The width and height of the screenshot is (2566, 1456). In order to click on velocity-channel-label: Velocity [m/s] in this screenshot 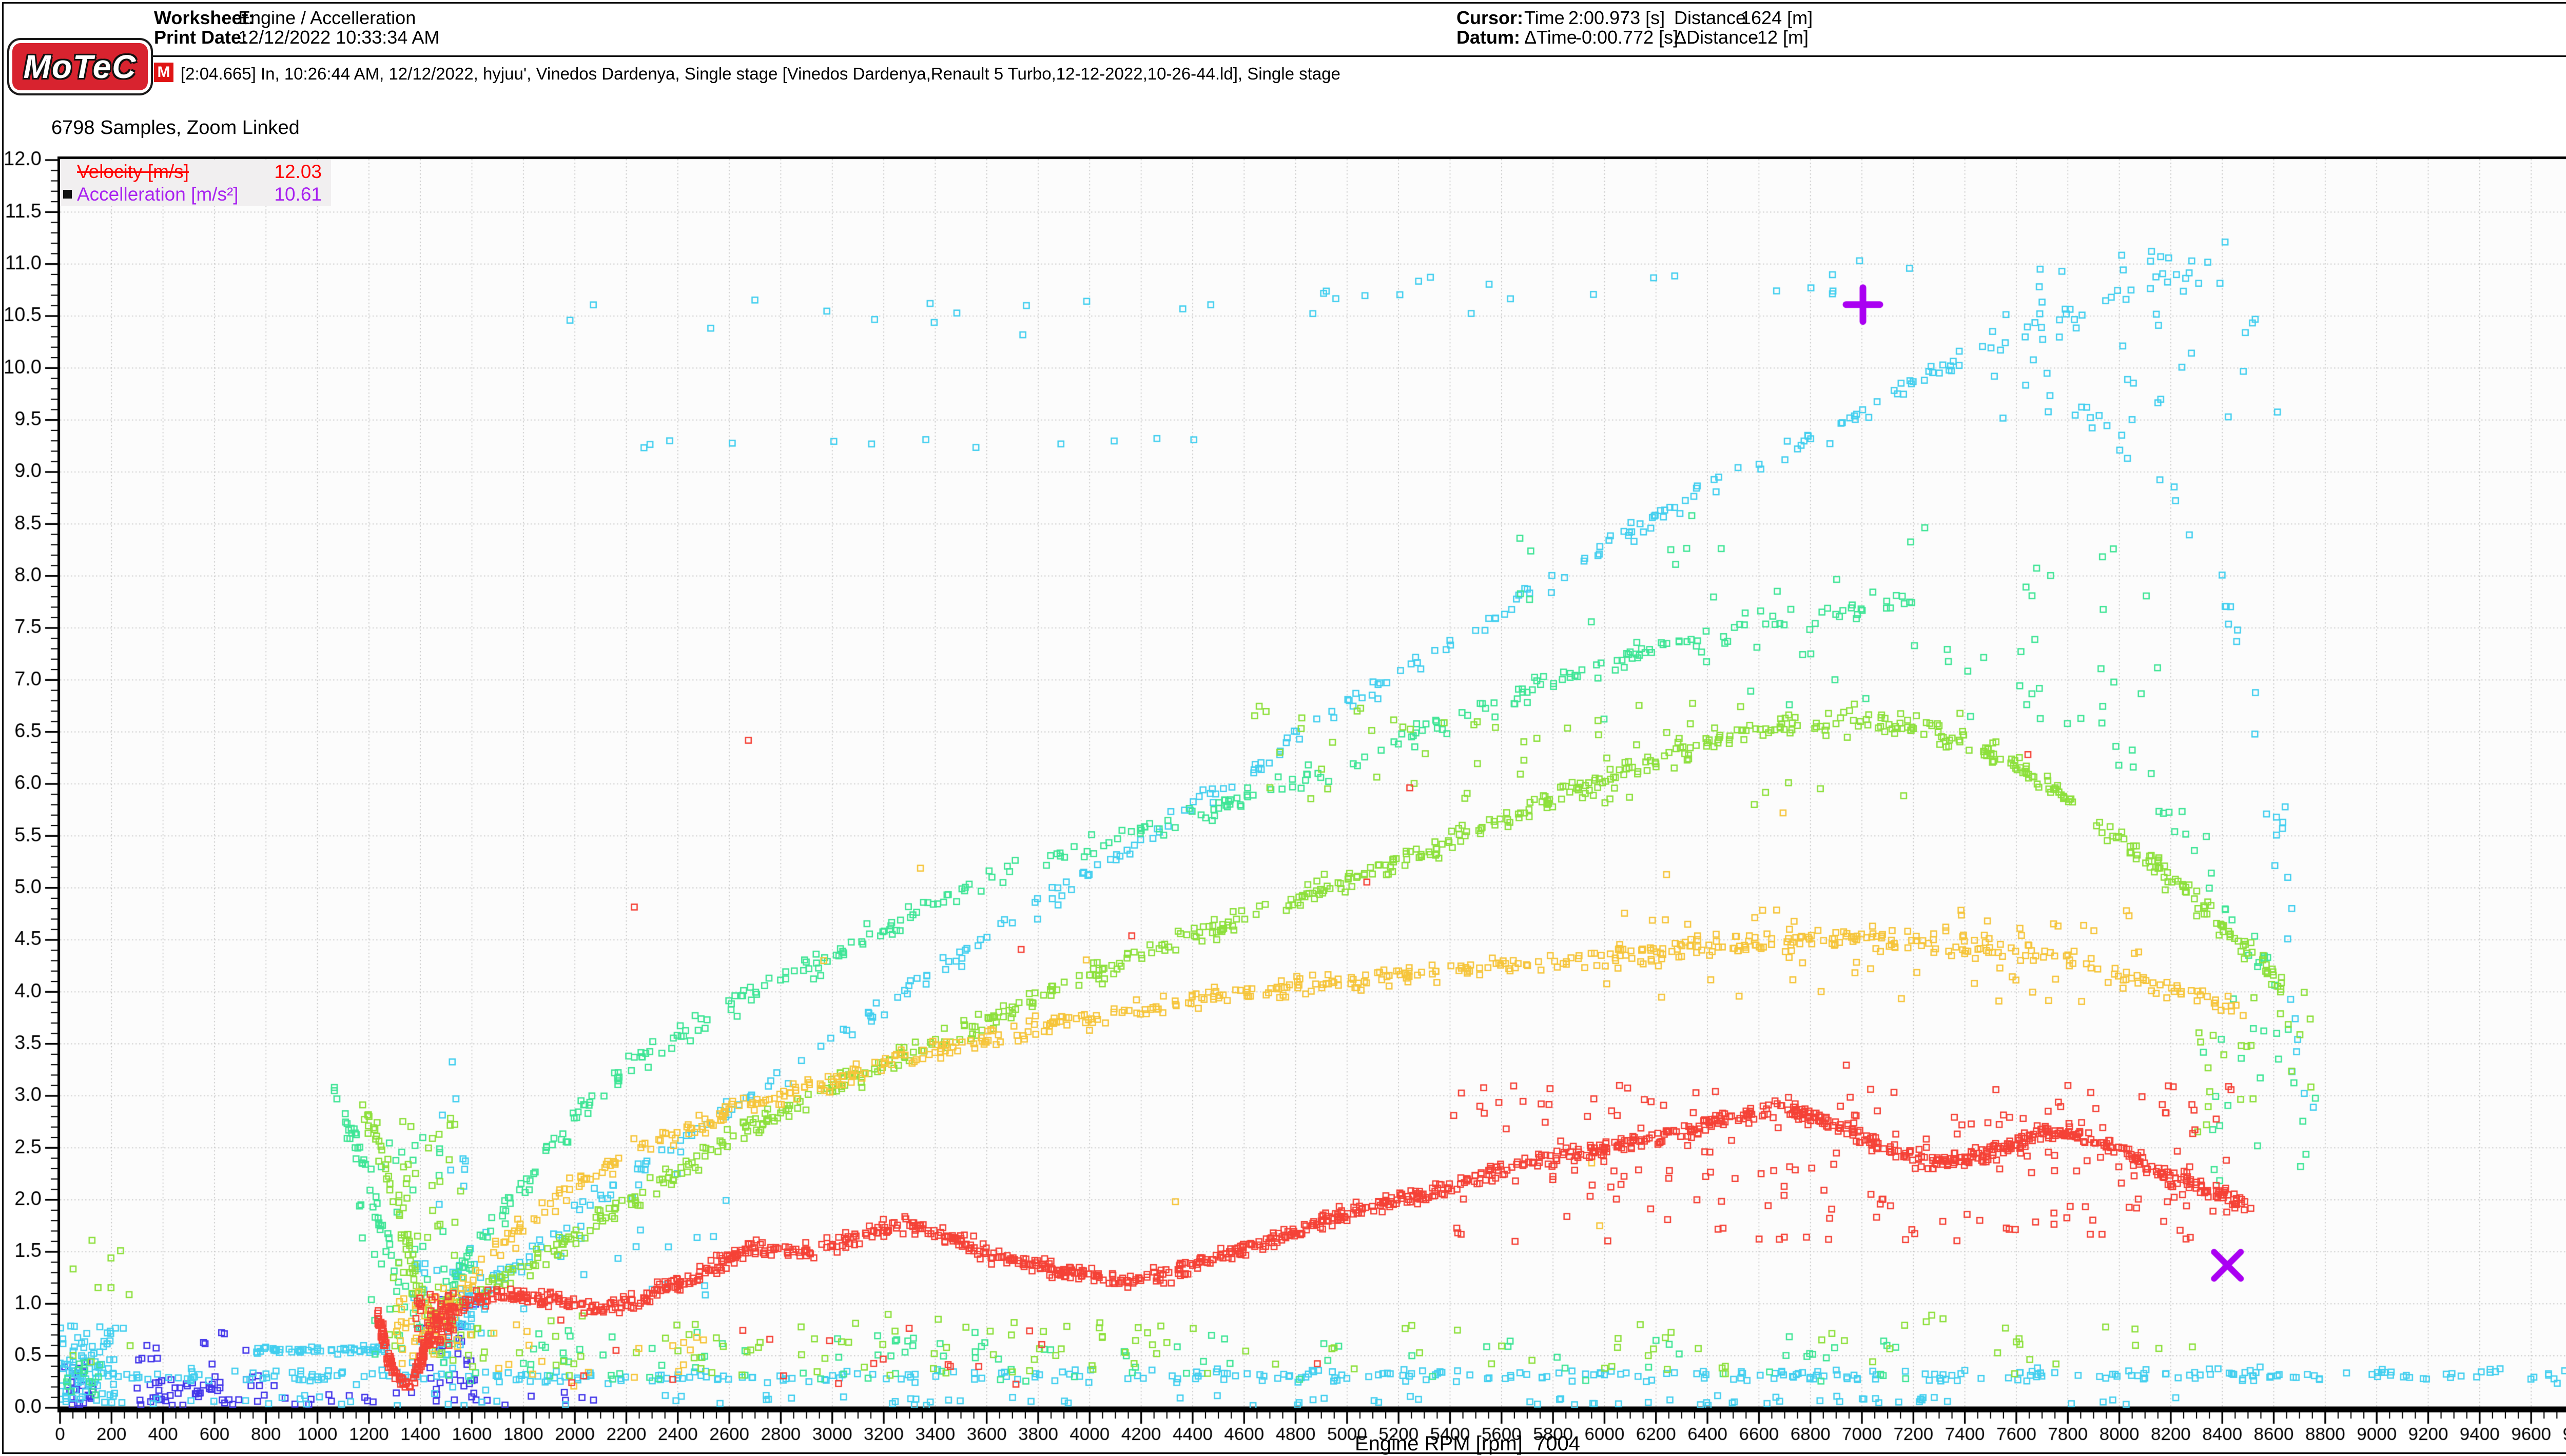, I will do `click(133, 172)`.